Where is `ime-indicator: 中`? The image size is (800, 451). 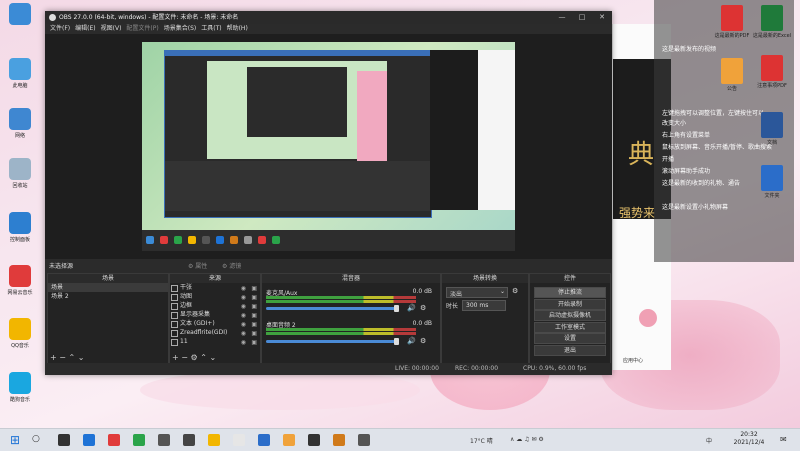
ime-indicator: 中 is located at coordinates (709, 440).